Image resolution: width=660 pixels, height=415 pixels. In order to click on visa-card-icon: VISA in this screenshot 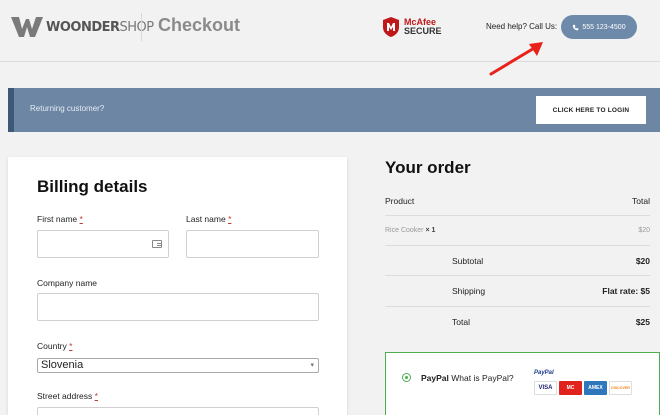, I will do `click(545, 388)`.